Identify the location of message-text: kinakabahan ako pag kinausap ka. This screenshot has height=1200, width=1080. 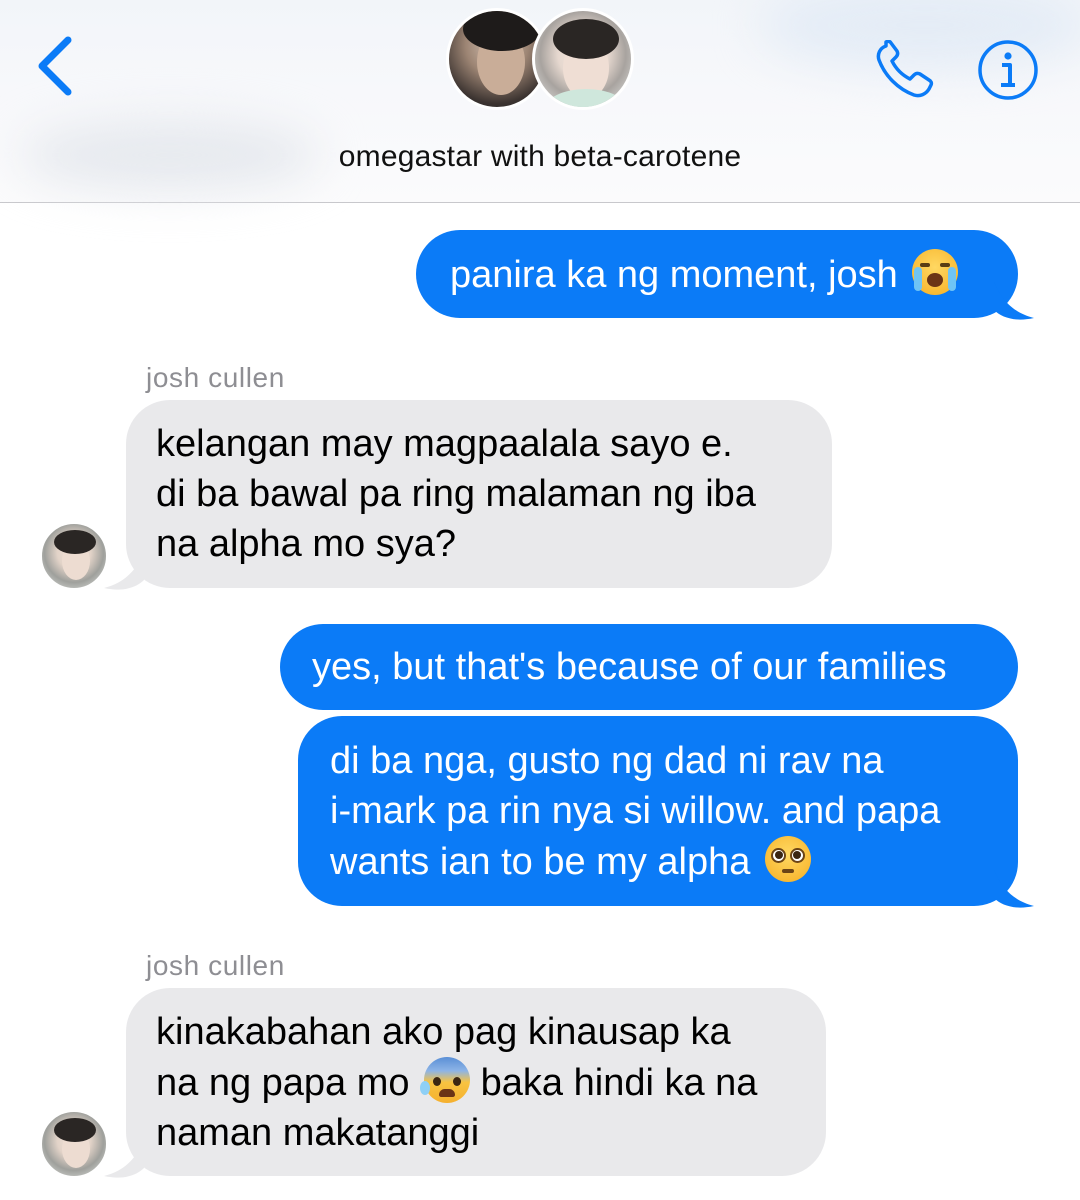
(443, 1032).